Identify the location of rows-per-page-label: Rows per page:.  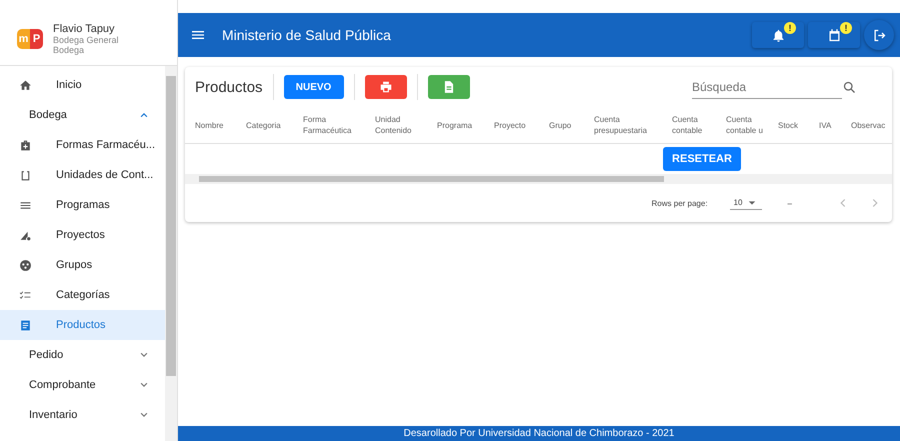
(680, 203).